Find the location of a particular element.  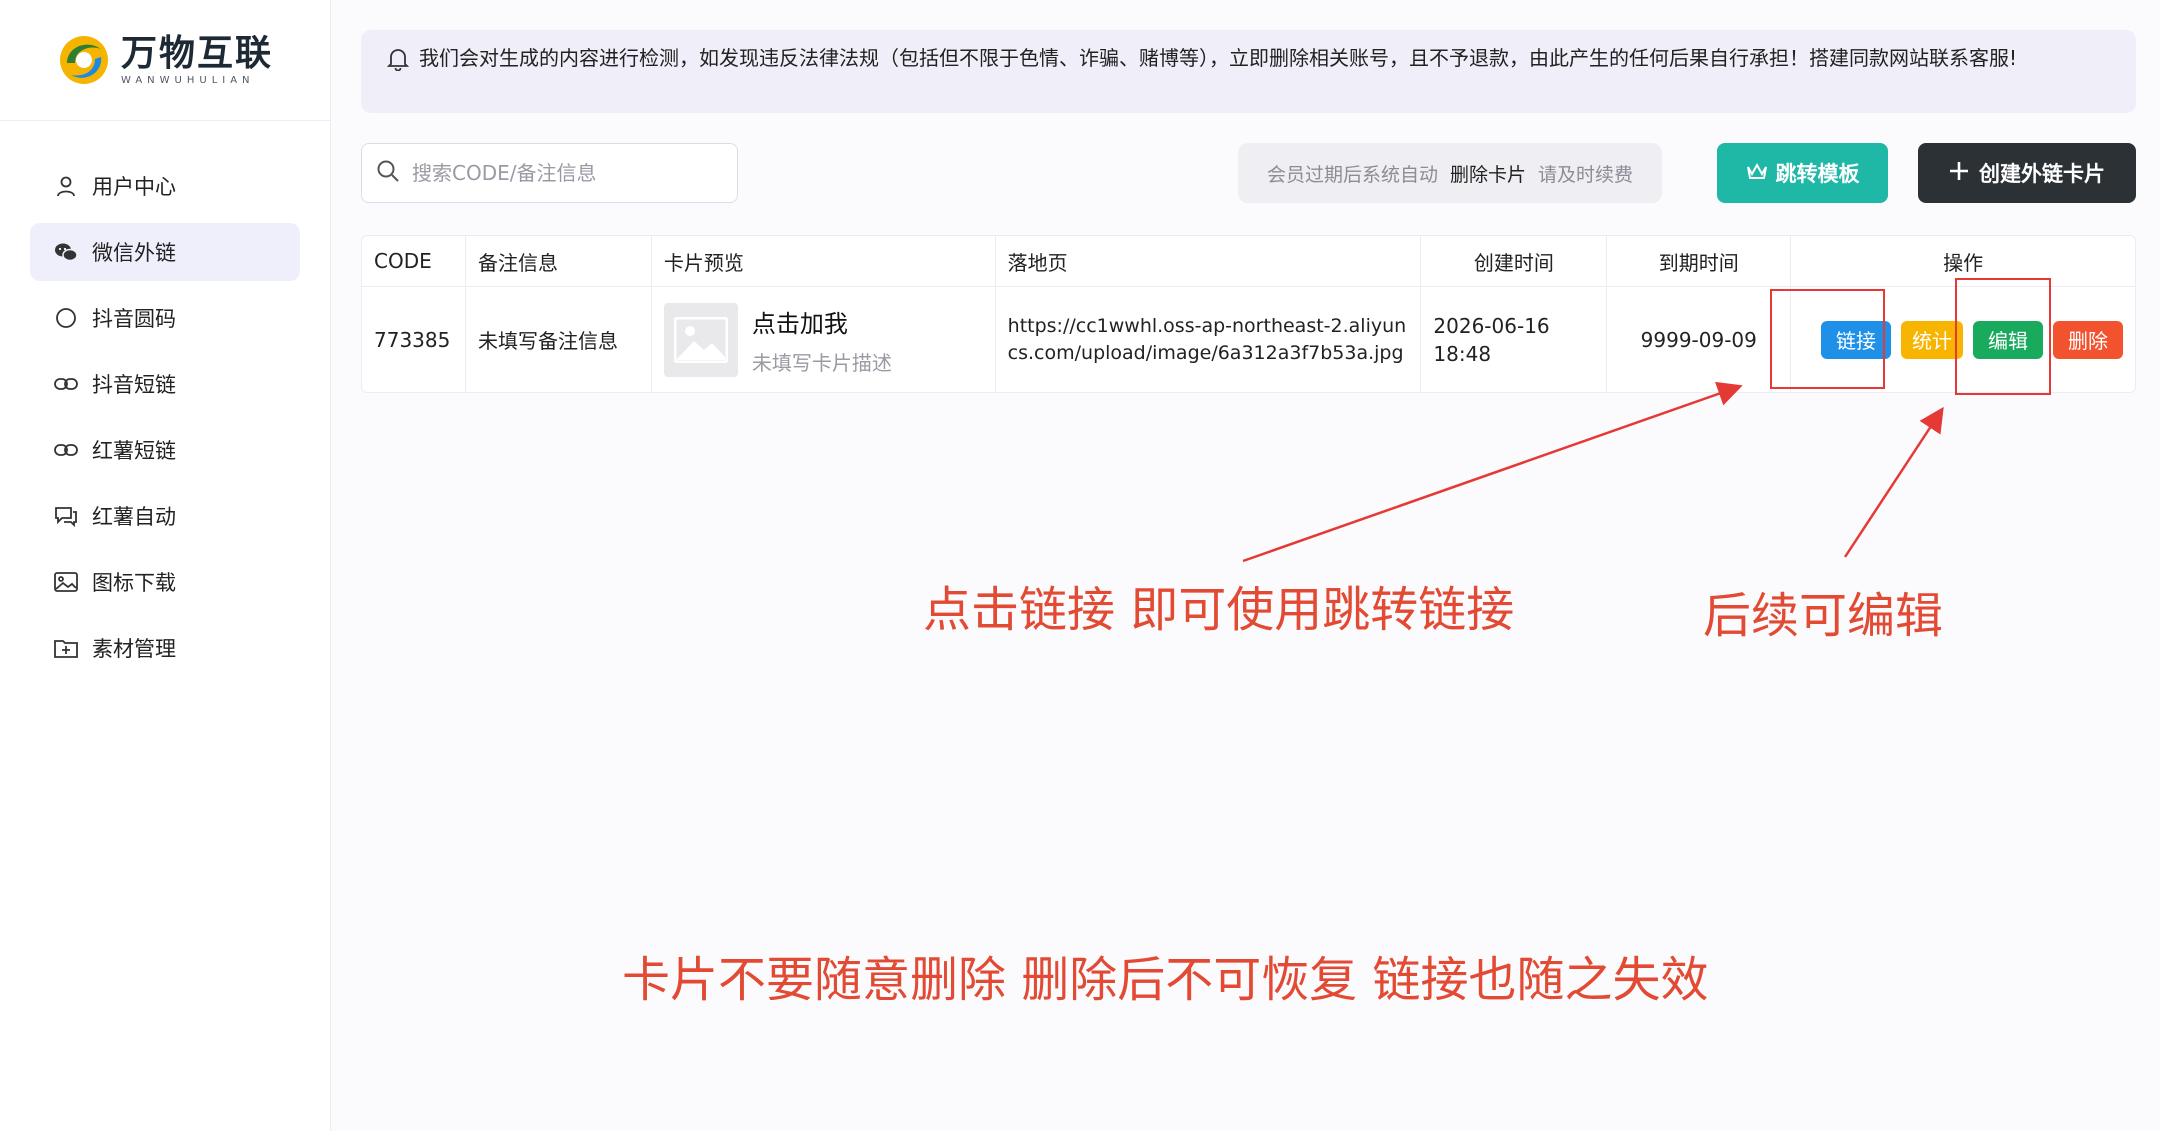

annotation-edit-hint: 后续可编辑 is located at coordinates (1823, 616).